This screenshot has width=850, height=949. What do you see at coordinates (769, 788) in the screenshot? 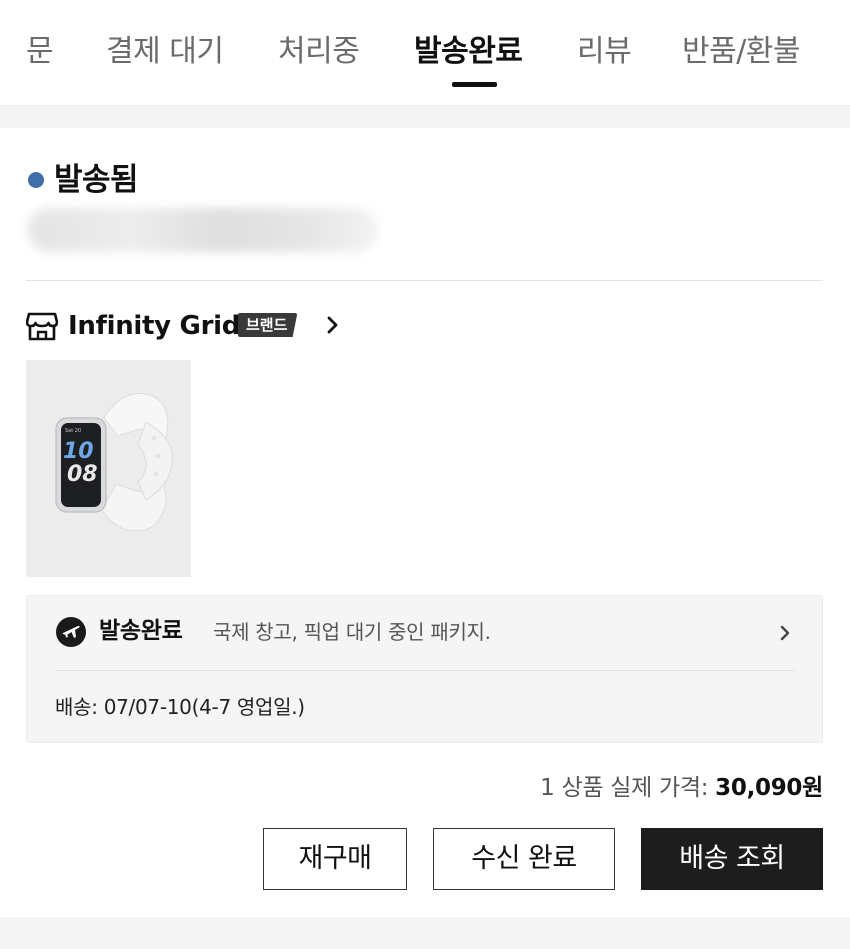
I see `price-amount: 30,090원` at bounding box center [769, 788].